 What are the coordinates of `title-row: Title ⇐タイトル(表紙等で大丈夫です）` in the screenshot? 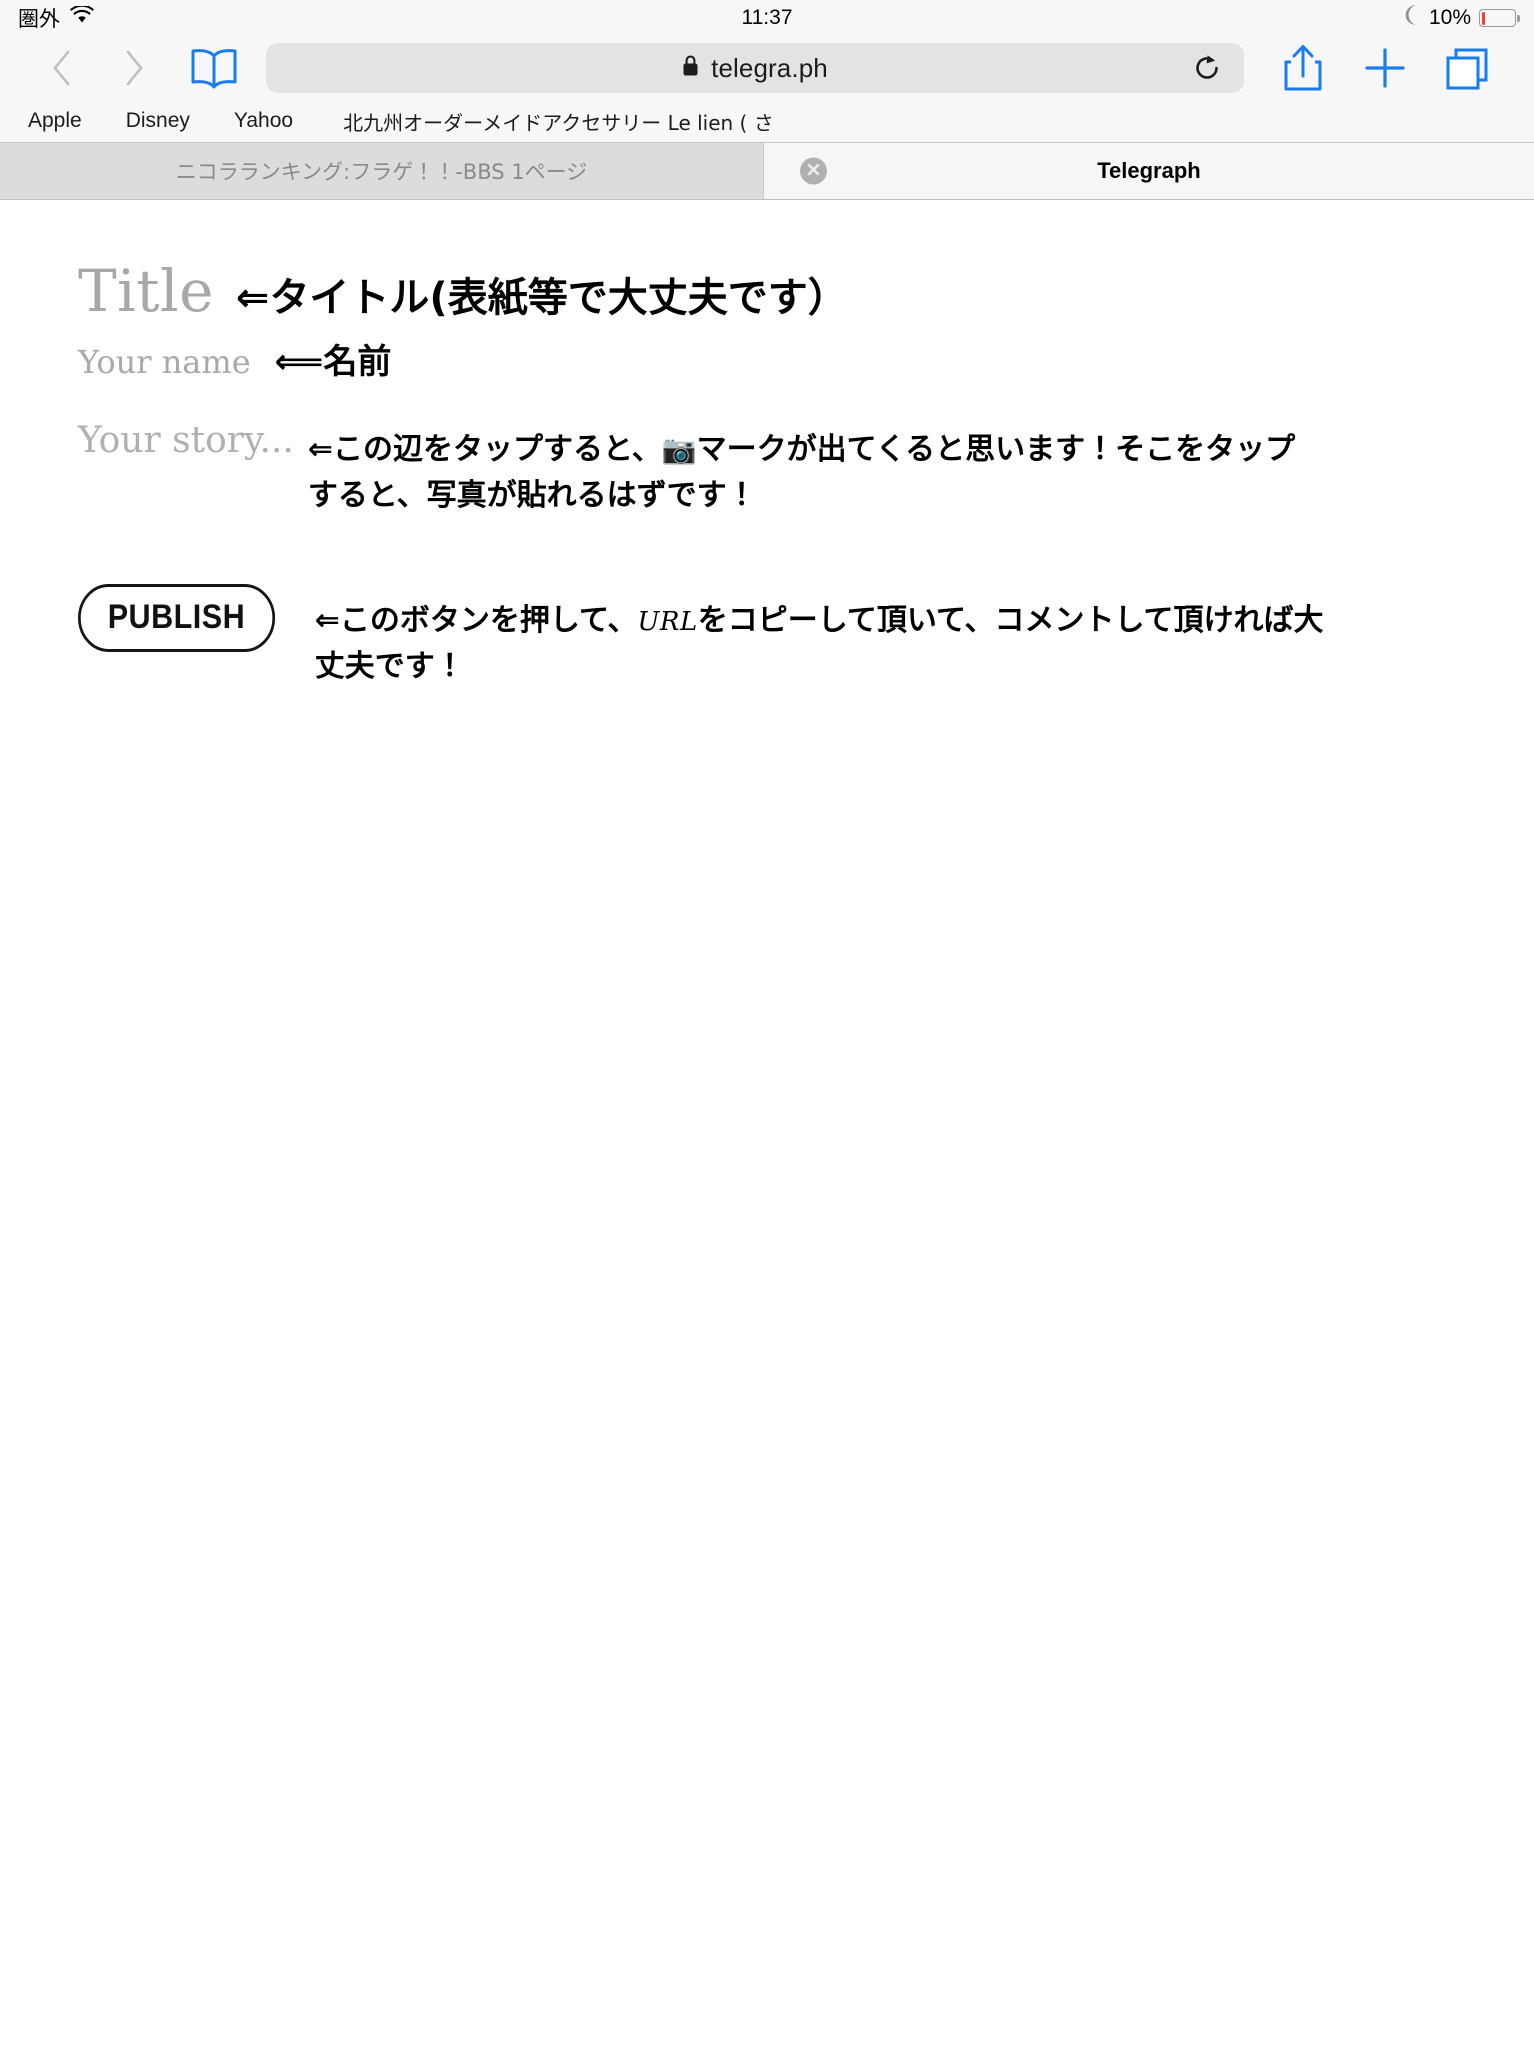 It's located at (767, 291).